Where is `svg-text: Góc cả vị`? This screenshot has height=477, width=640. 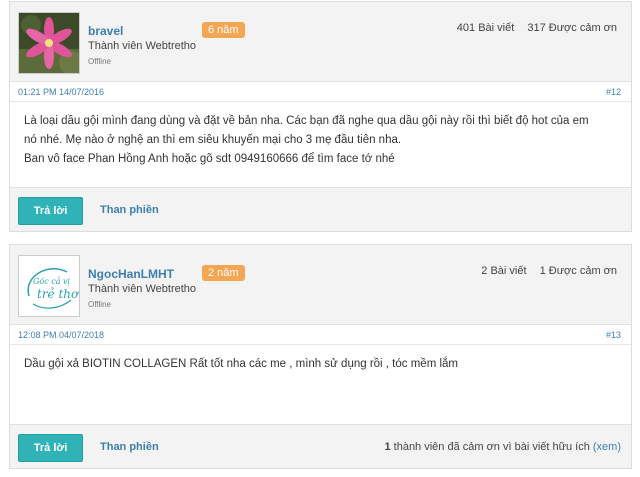
svg-text: Góc cả vị is located at coordinates (52, 281).